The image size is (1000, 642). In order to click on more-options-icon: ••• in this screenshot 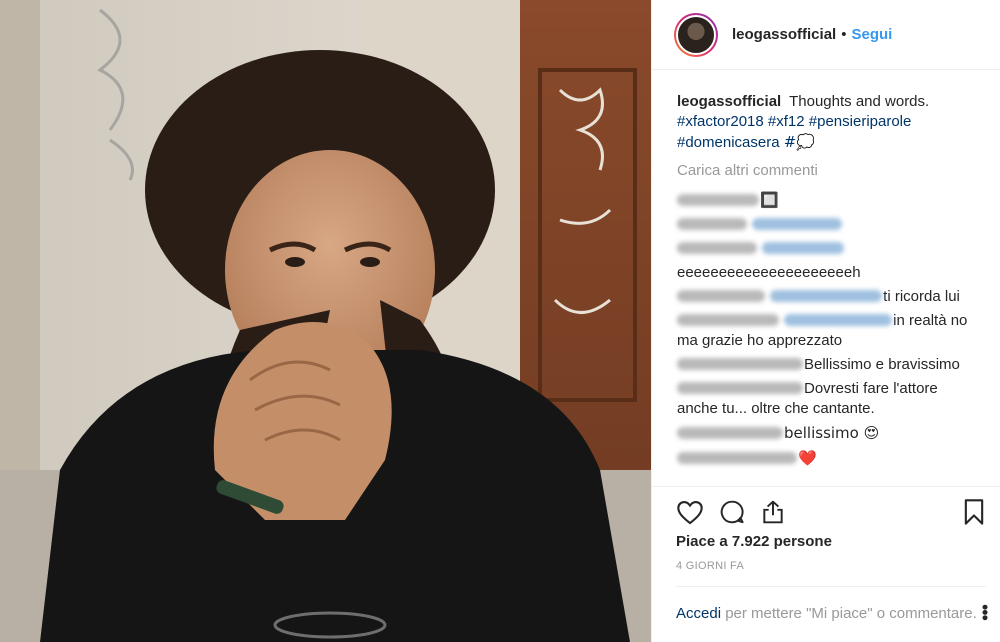, I will do `click(985, 612)`.